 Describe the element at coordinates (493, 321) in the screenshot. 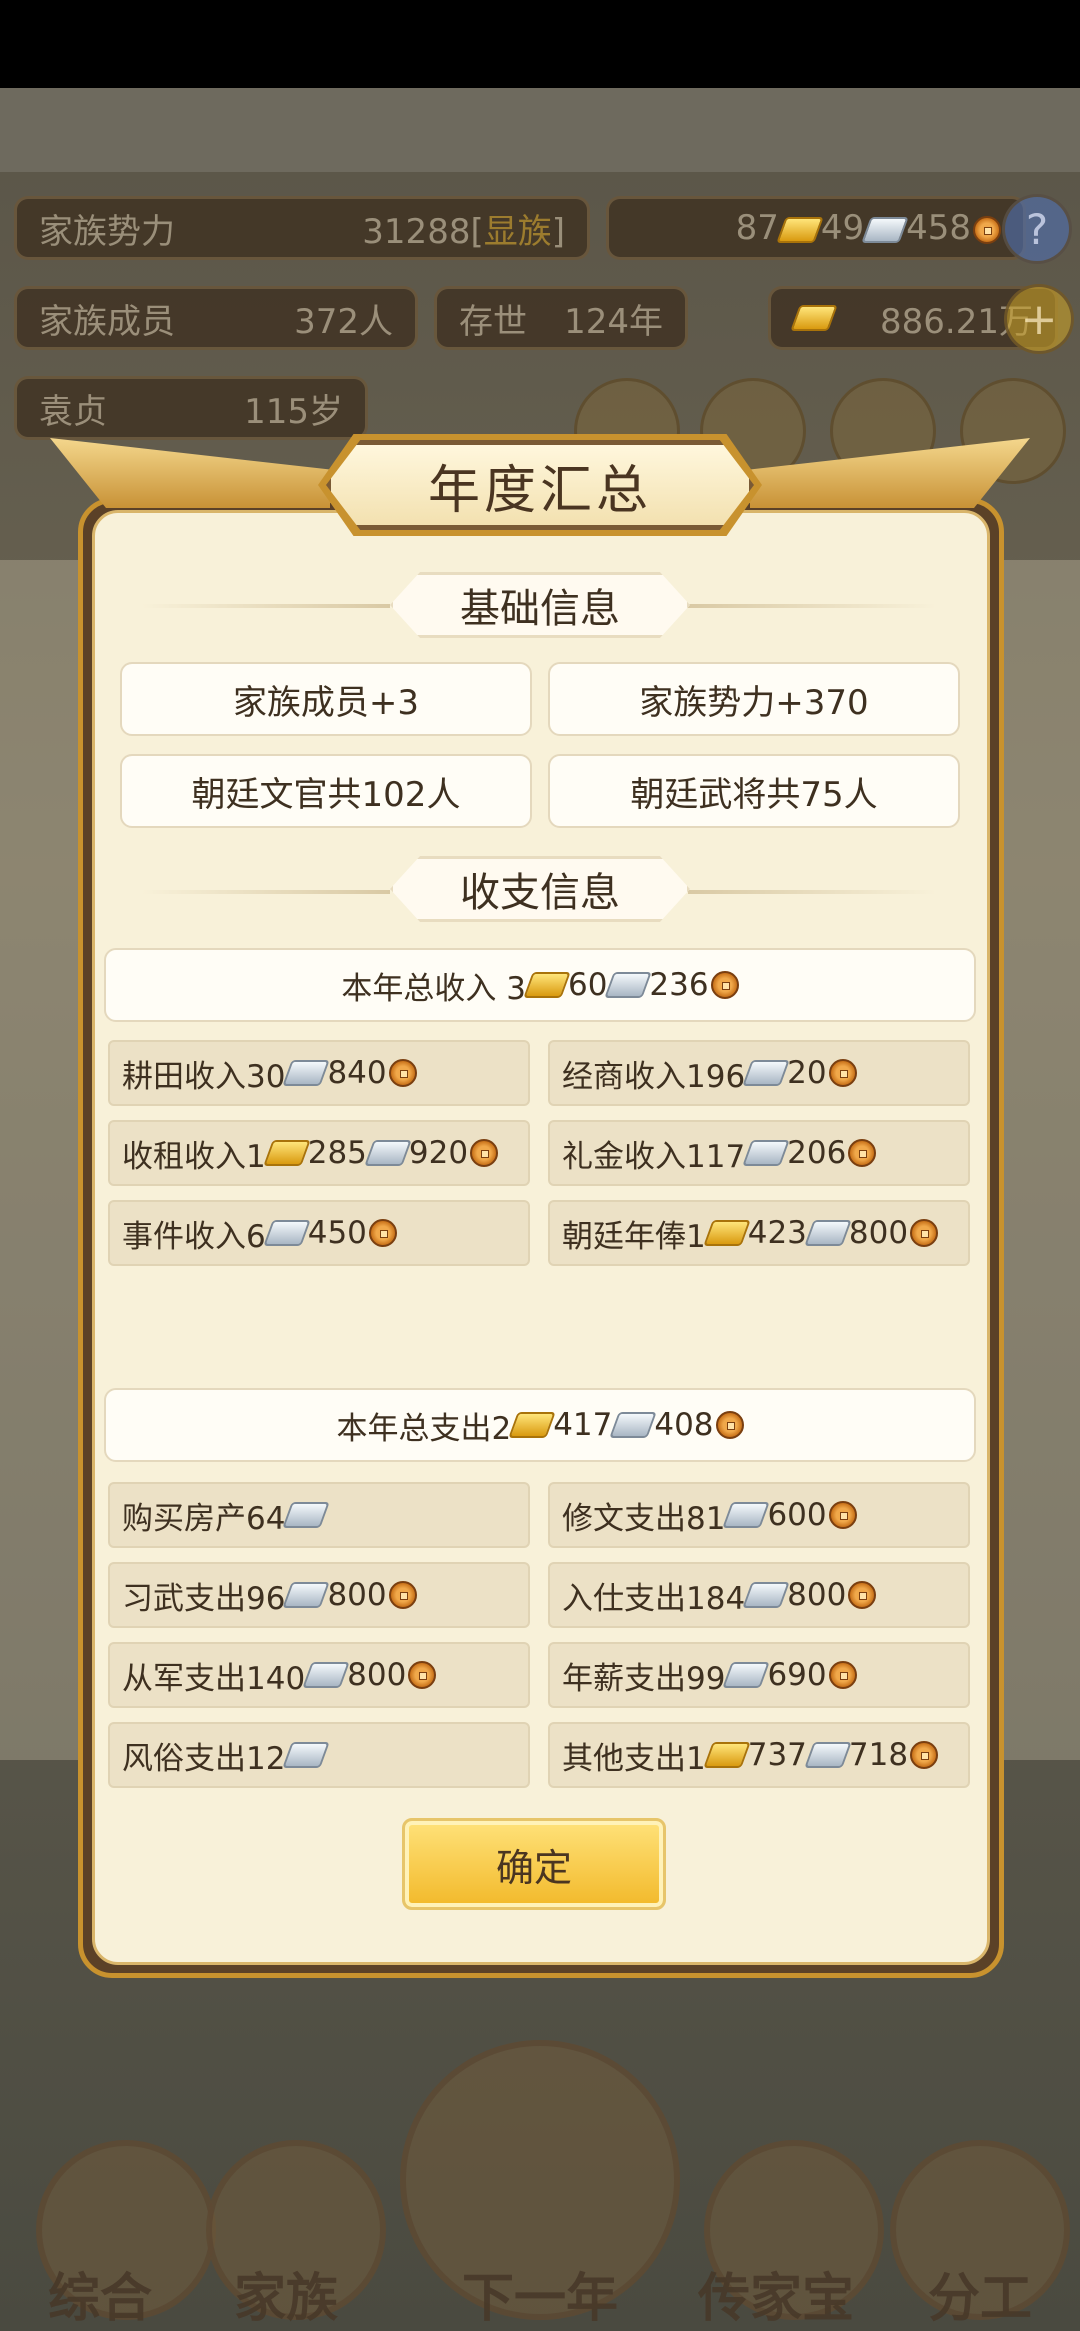

I see `age-label: 存世` at that location.